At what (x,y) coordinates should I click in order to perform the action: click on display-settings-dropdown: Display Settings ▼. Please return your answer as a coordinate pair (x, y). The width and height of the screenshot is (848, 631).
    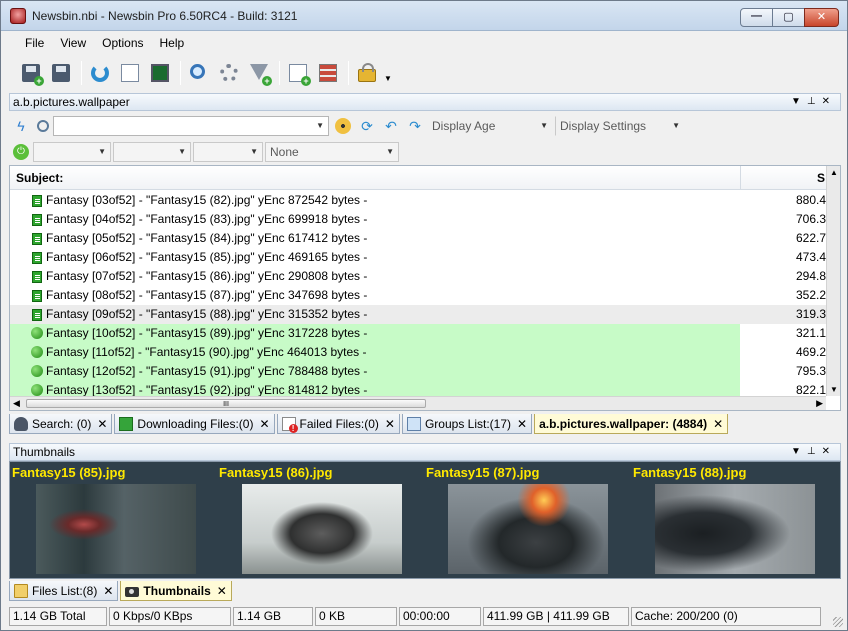
    Looking at the image, I should click on (620, 126).